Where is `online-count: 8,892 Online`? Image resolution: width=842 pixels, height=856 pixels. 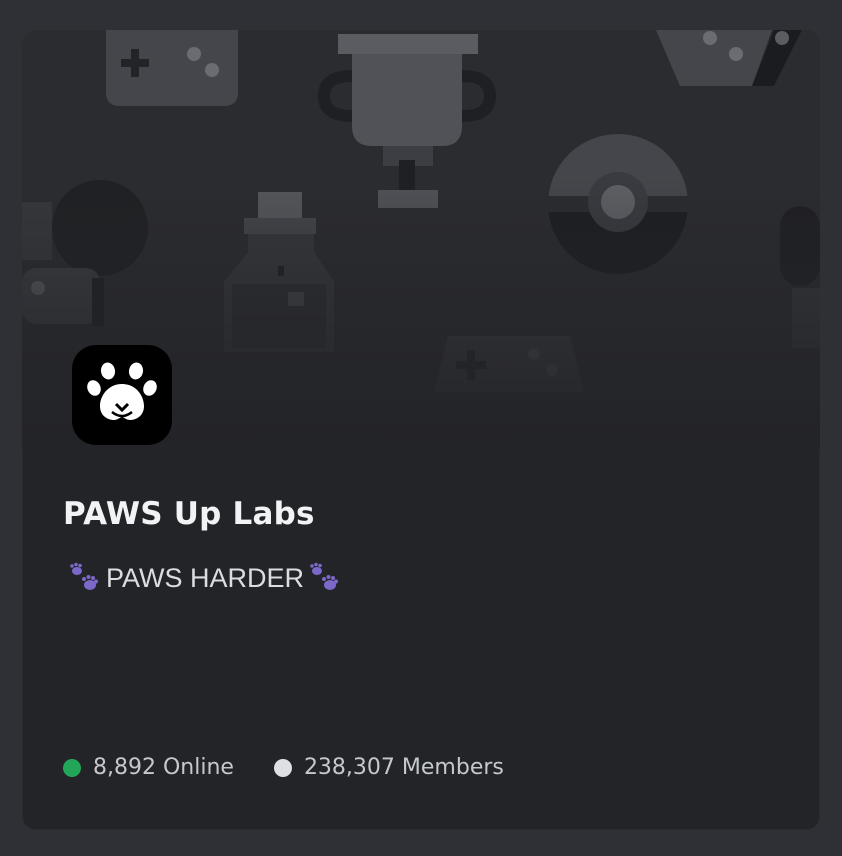 online-count: 8,892 Online is located at coordinates (148, 767).